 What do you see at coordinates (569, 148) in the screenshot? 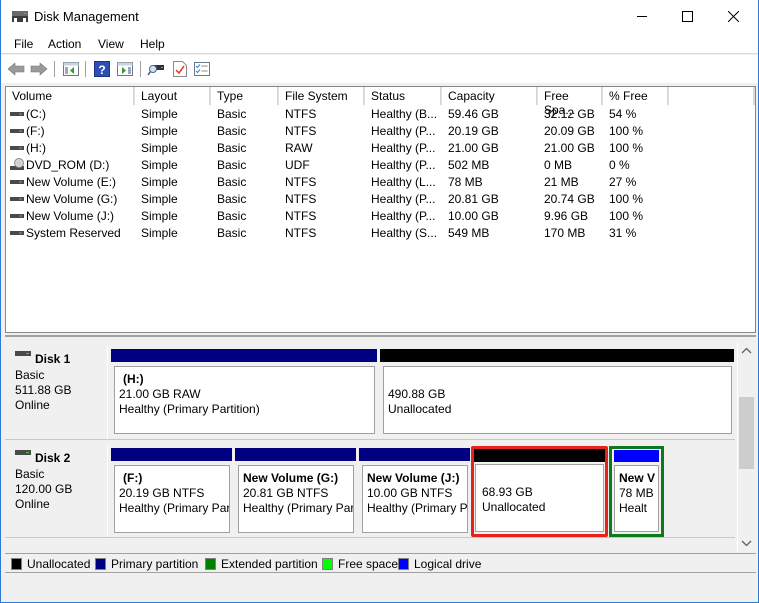
I see `cell-free-space: 21.00 GB` at bounding box center [569, 148].